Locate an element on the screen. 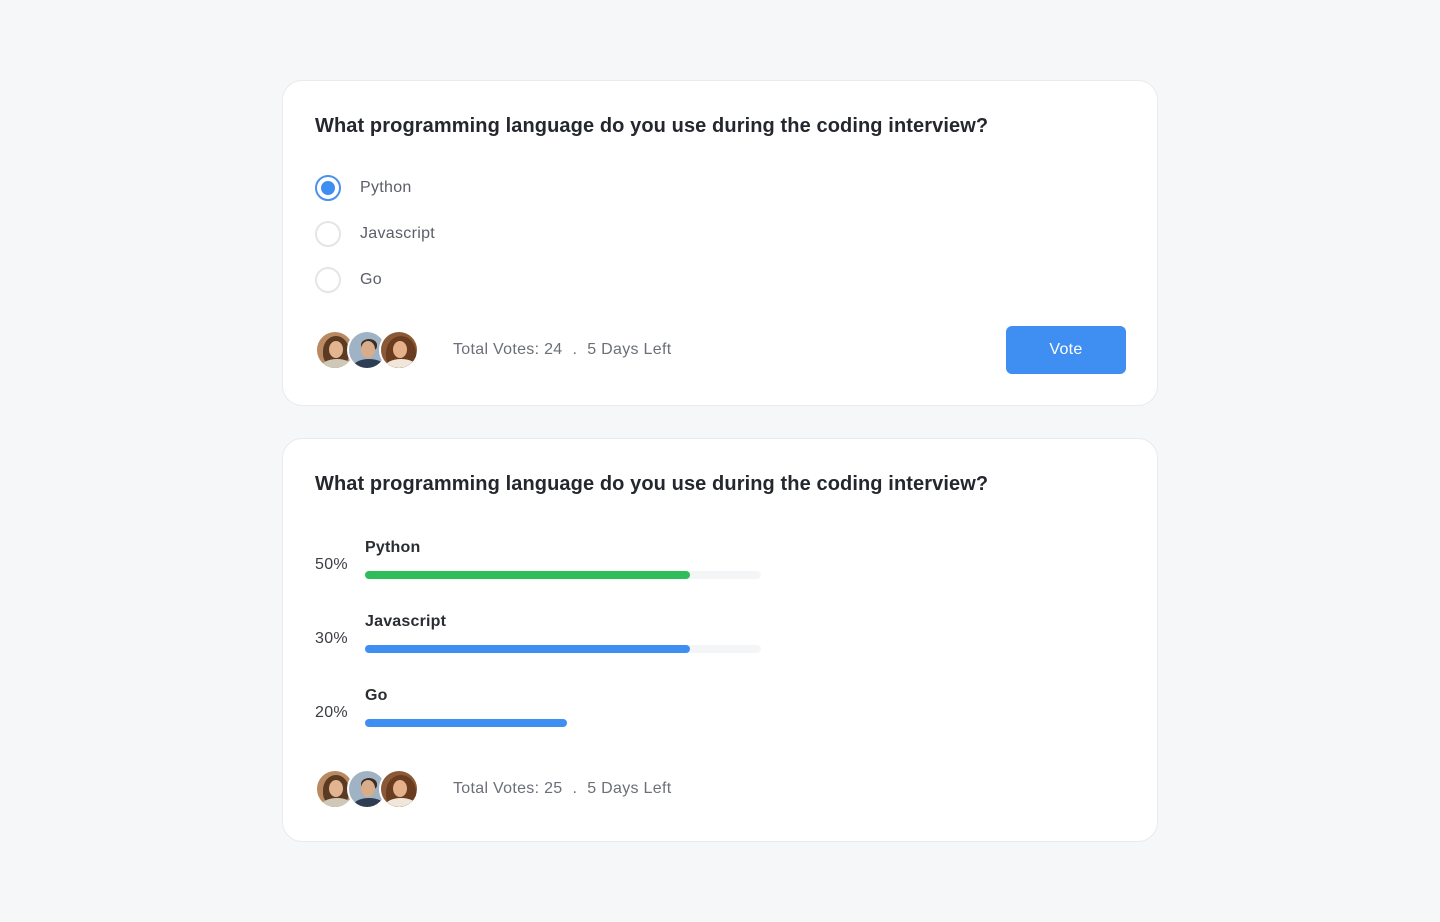  option-label: Javascript is located at coordinates (398, 233).